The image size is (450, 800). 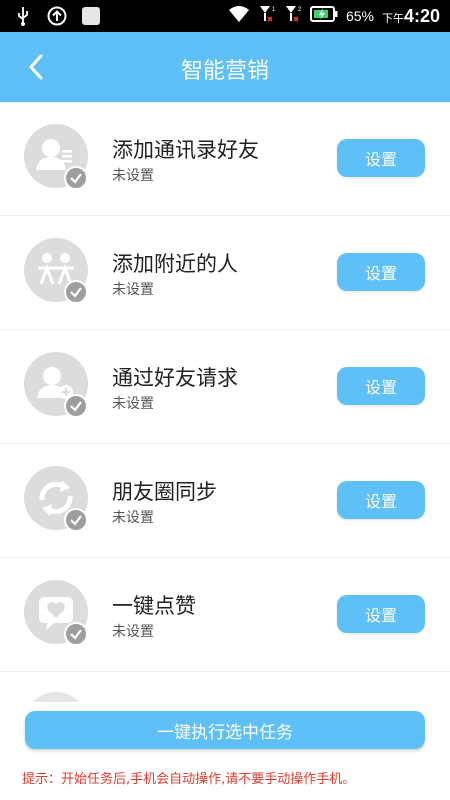 I want to click on svg-text: 2, so click(x=300, y=10).